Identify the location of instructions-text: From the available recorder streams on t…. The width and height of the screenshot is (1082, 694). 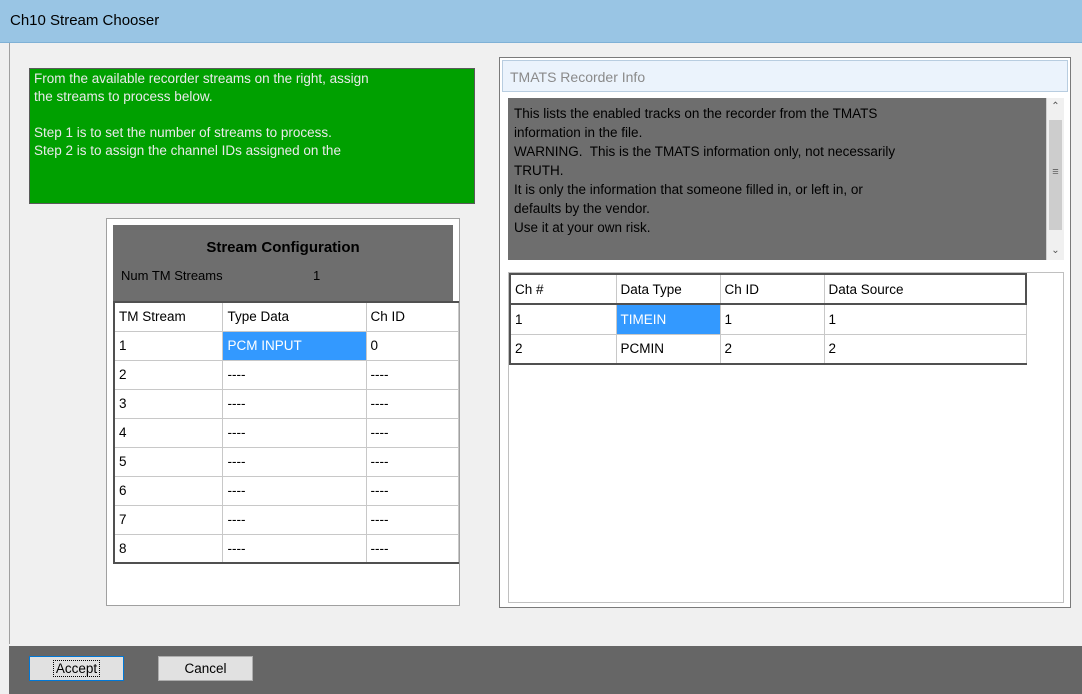
(252, 136).